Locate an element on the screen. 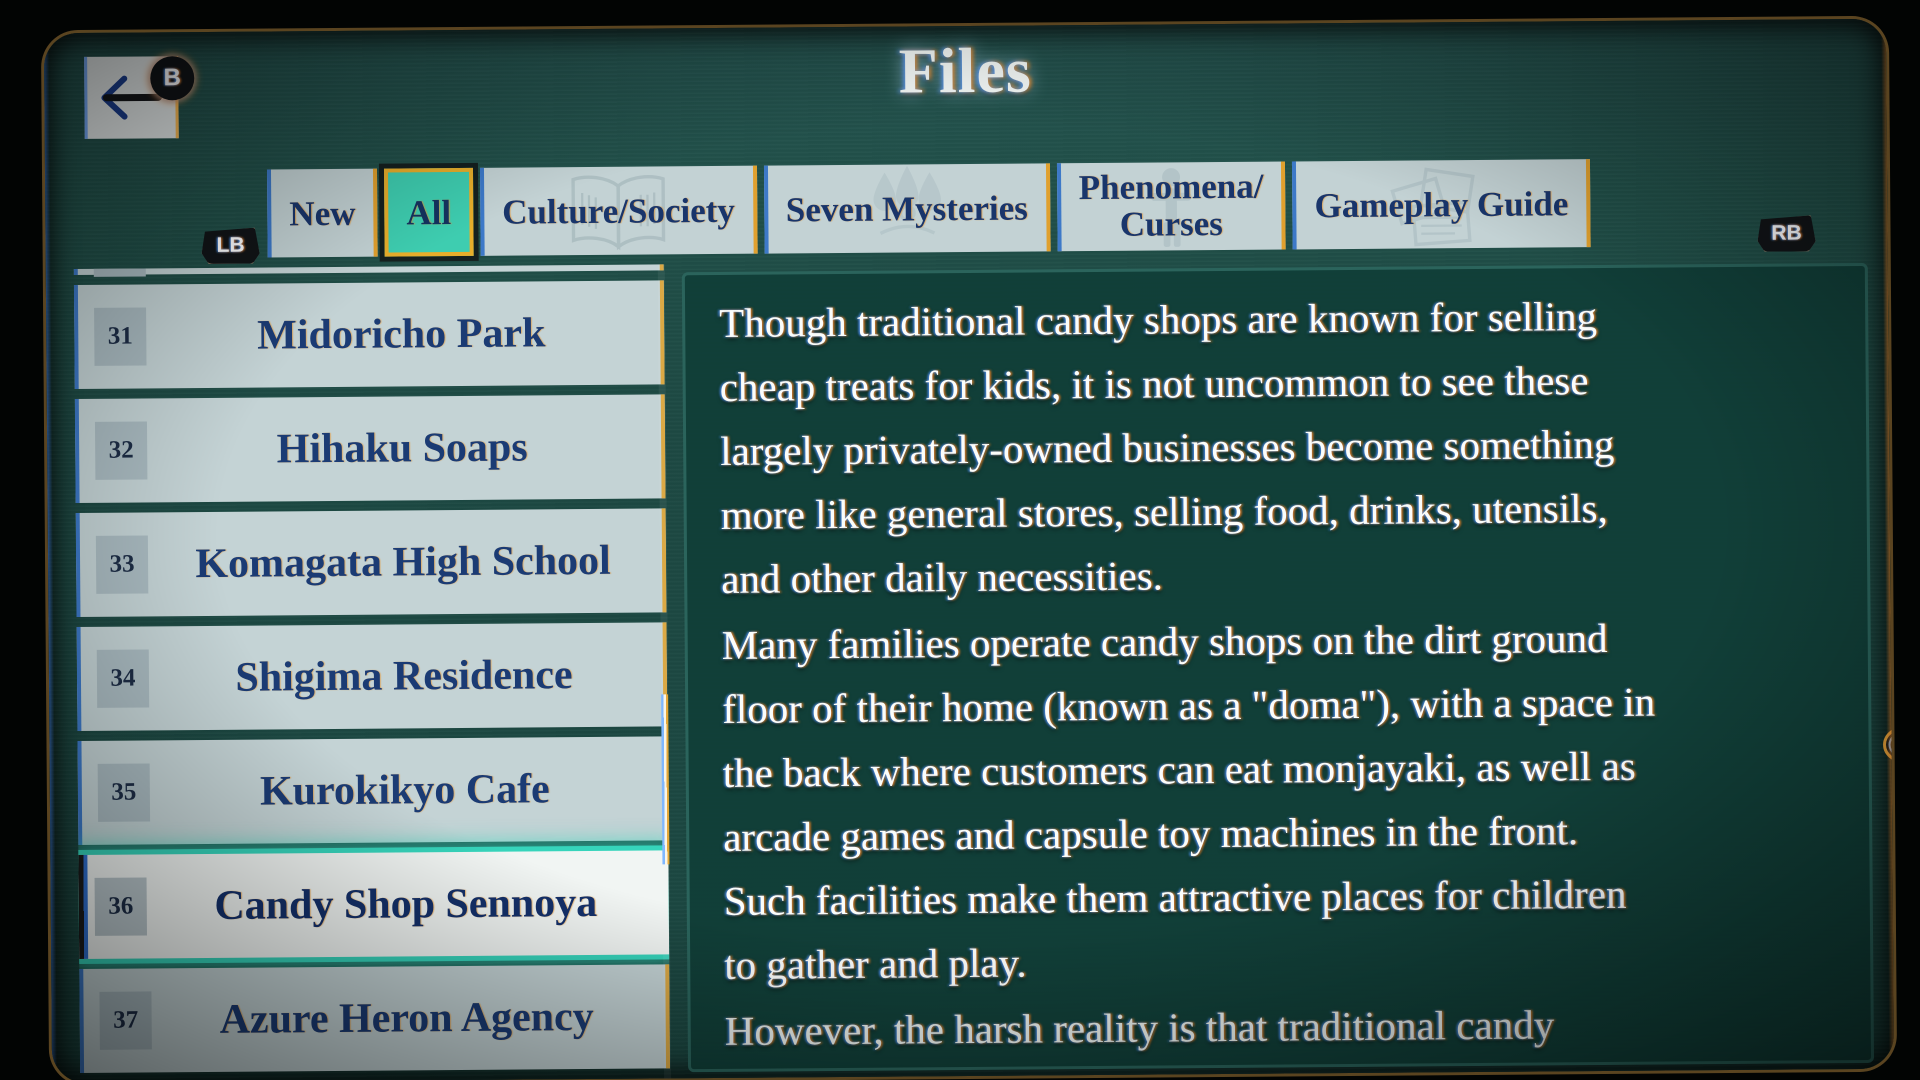 The height and width of the screenshot is (1080, 1920). tab-seven-mysteries: Seven Mysteries is located at coordinates (907, 208).